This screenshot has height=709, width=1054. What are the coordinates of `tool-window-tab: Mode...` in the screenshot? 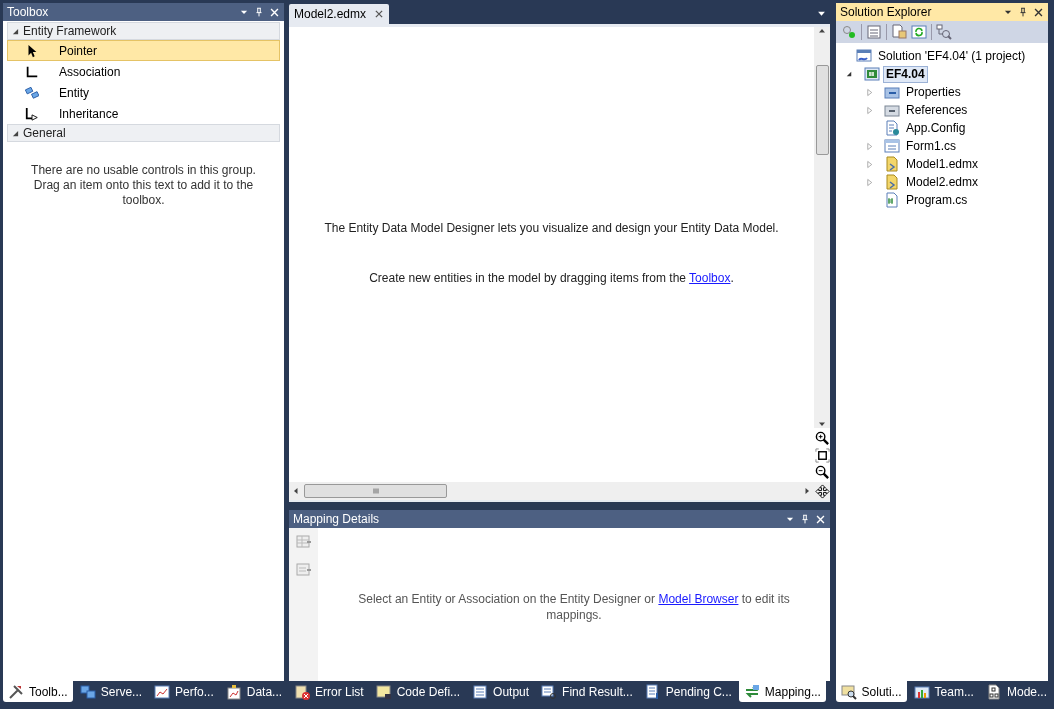 It's located at (1016, 691).